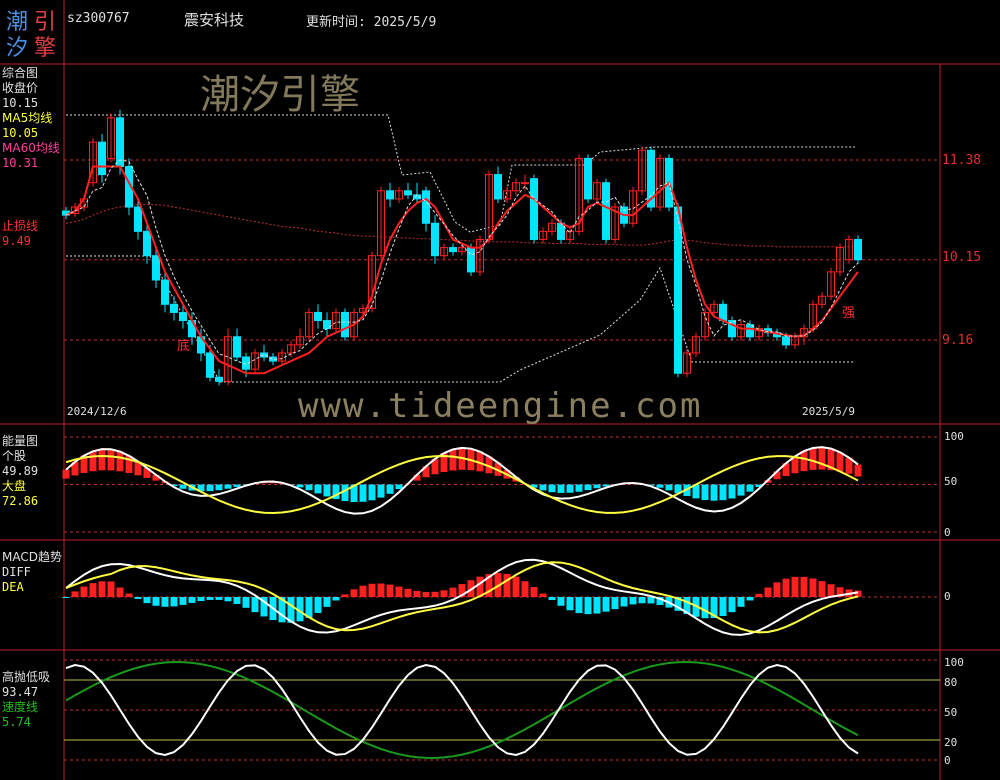 The height and width of the screenshot is (780, 1000). What do you see at coordinates (20, 88) in the screenshot?
I see `close-label: 收盘价` at bounding box center [20, 88].